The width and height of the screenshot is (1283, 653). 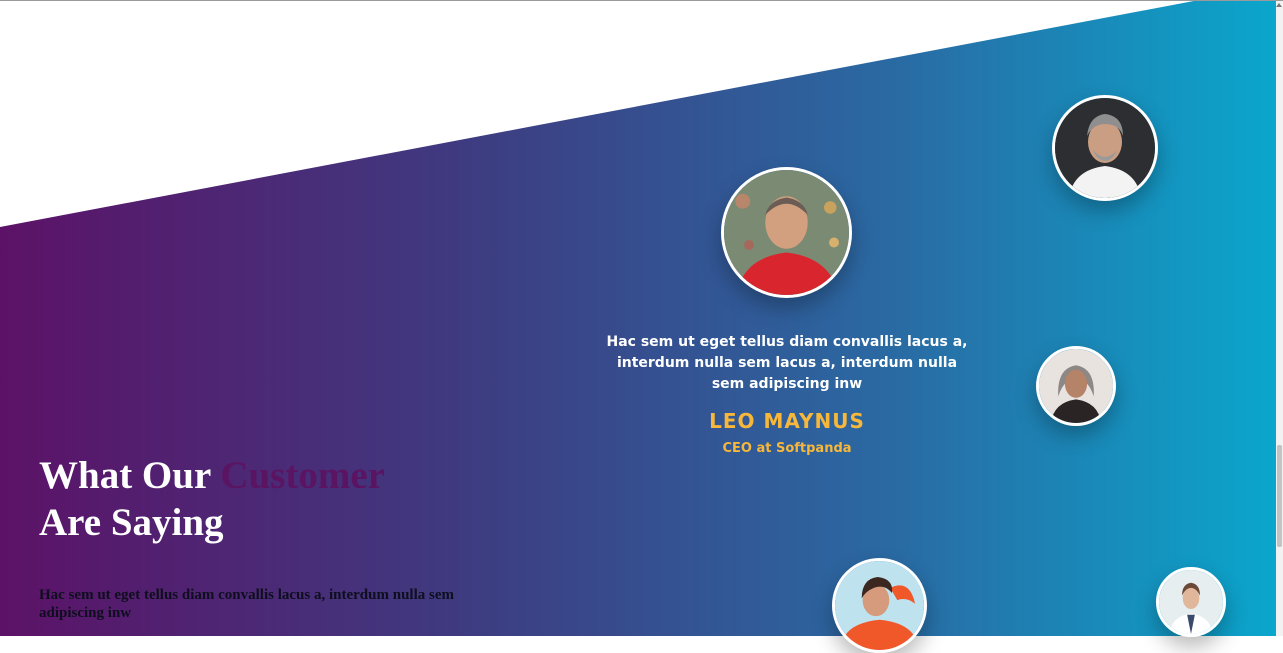 I want to click on avatar-leo-maynus, so click(x=786, y=232).